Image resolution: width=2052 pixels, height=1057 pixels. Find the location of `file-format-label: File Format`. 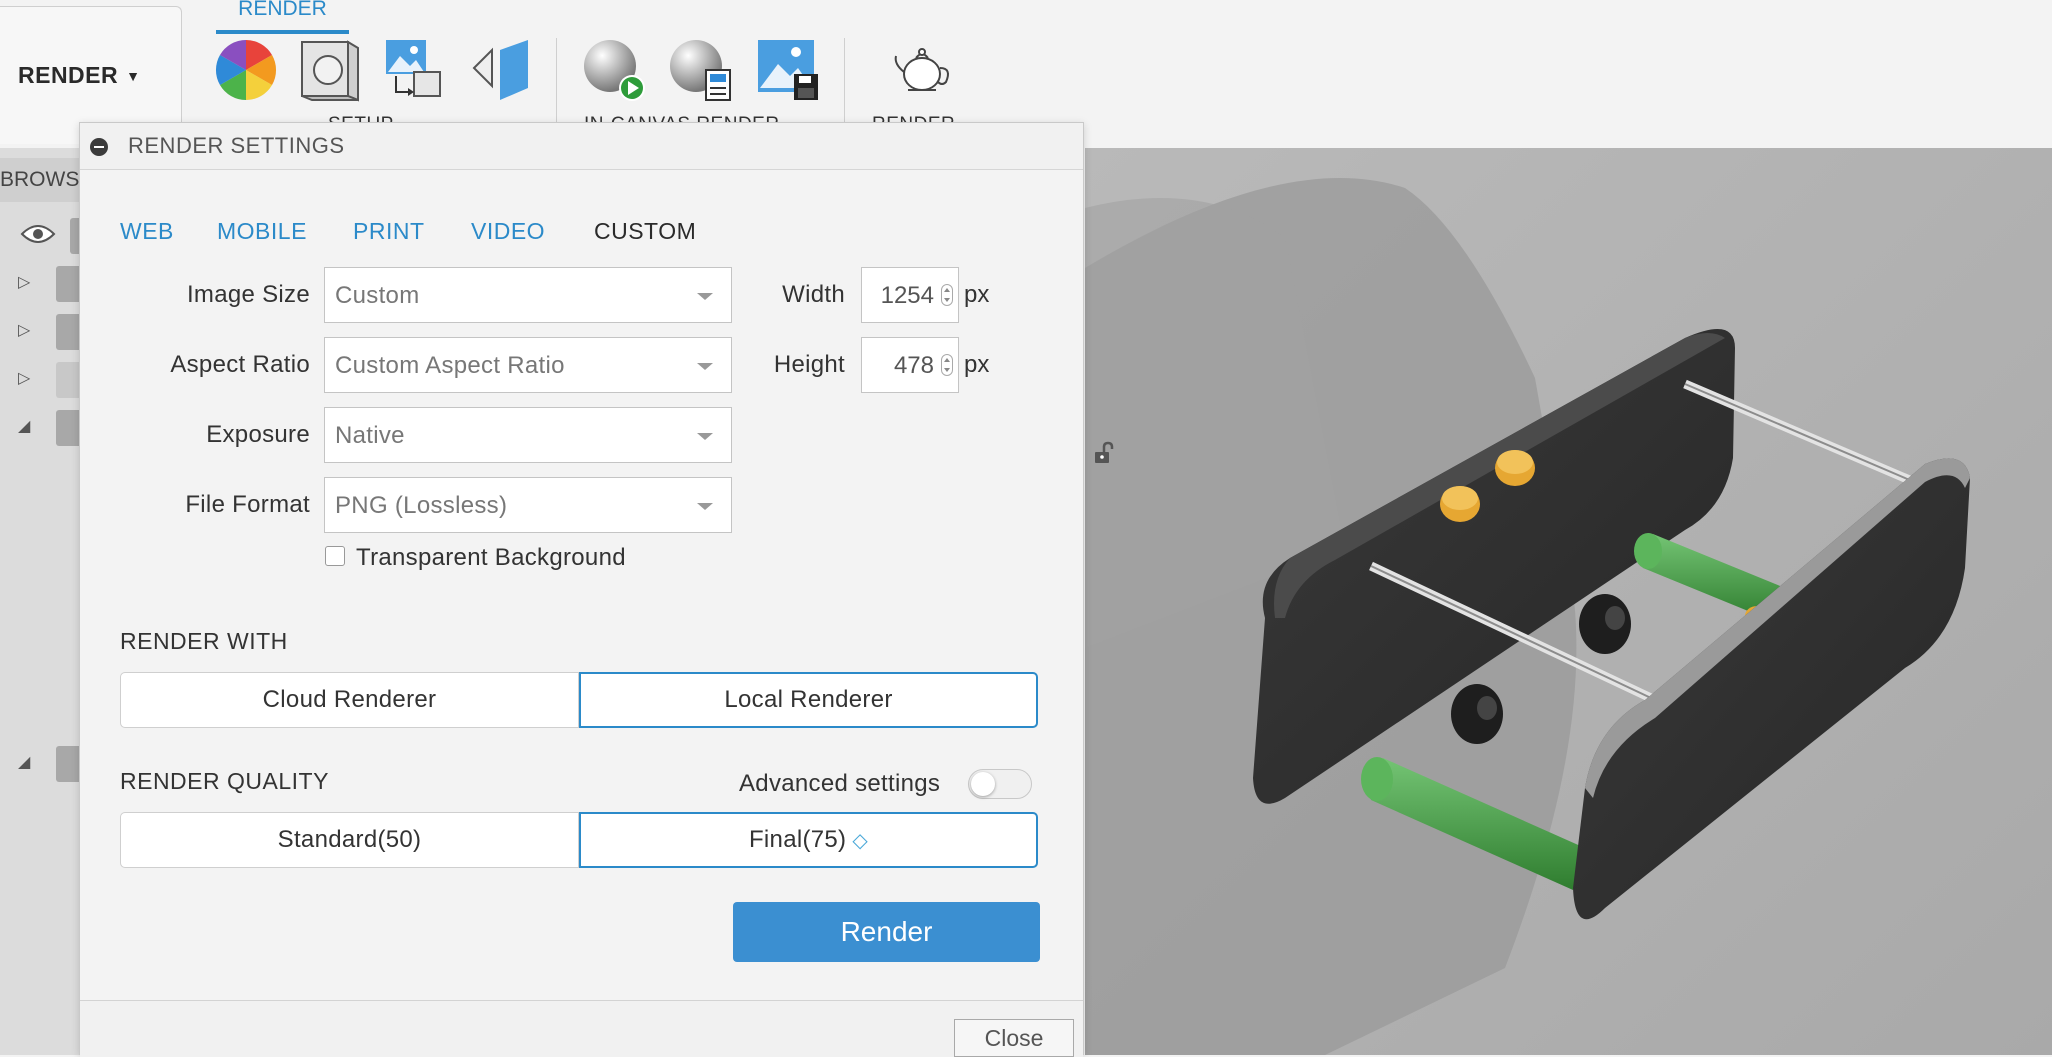

file-format-label: File Format is located at coordinates (247, 504).